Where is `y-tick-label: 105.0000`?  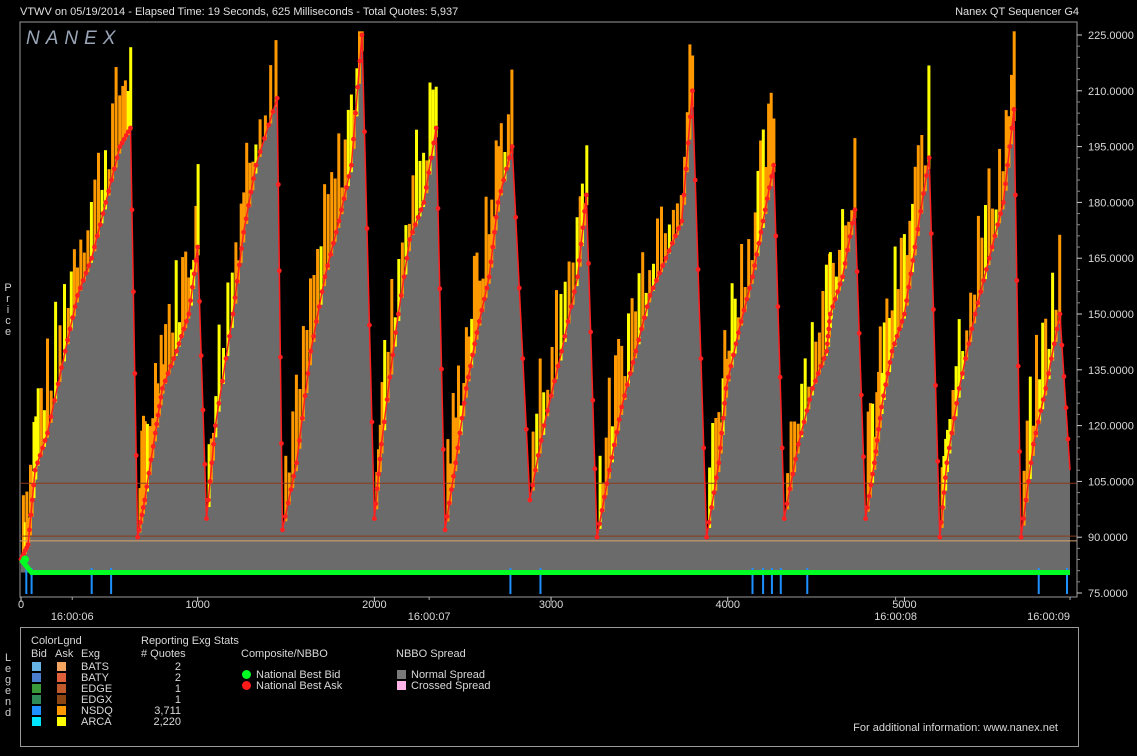
y-tick-label: 105.0000 is located at coordinates (1111, 482).